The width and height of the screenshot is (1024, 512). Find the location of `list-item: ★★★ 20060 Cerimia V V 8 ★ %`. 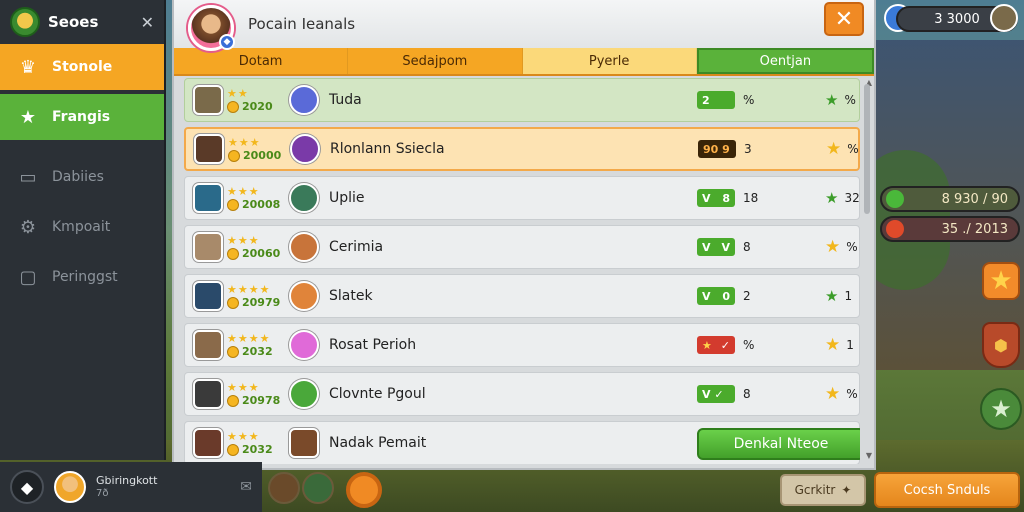

list-item: ★★★ 20060 Cerimia V V 8 ★ % is located at coordinates (522, 247).